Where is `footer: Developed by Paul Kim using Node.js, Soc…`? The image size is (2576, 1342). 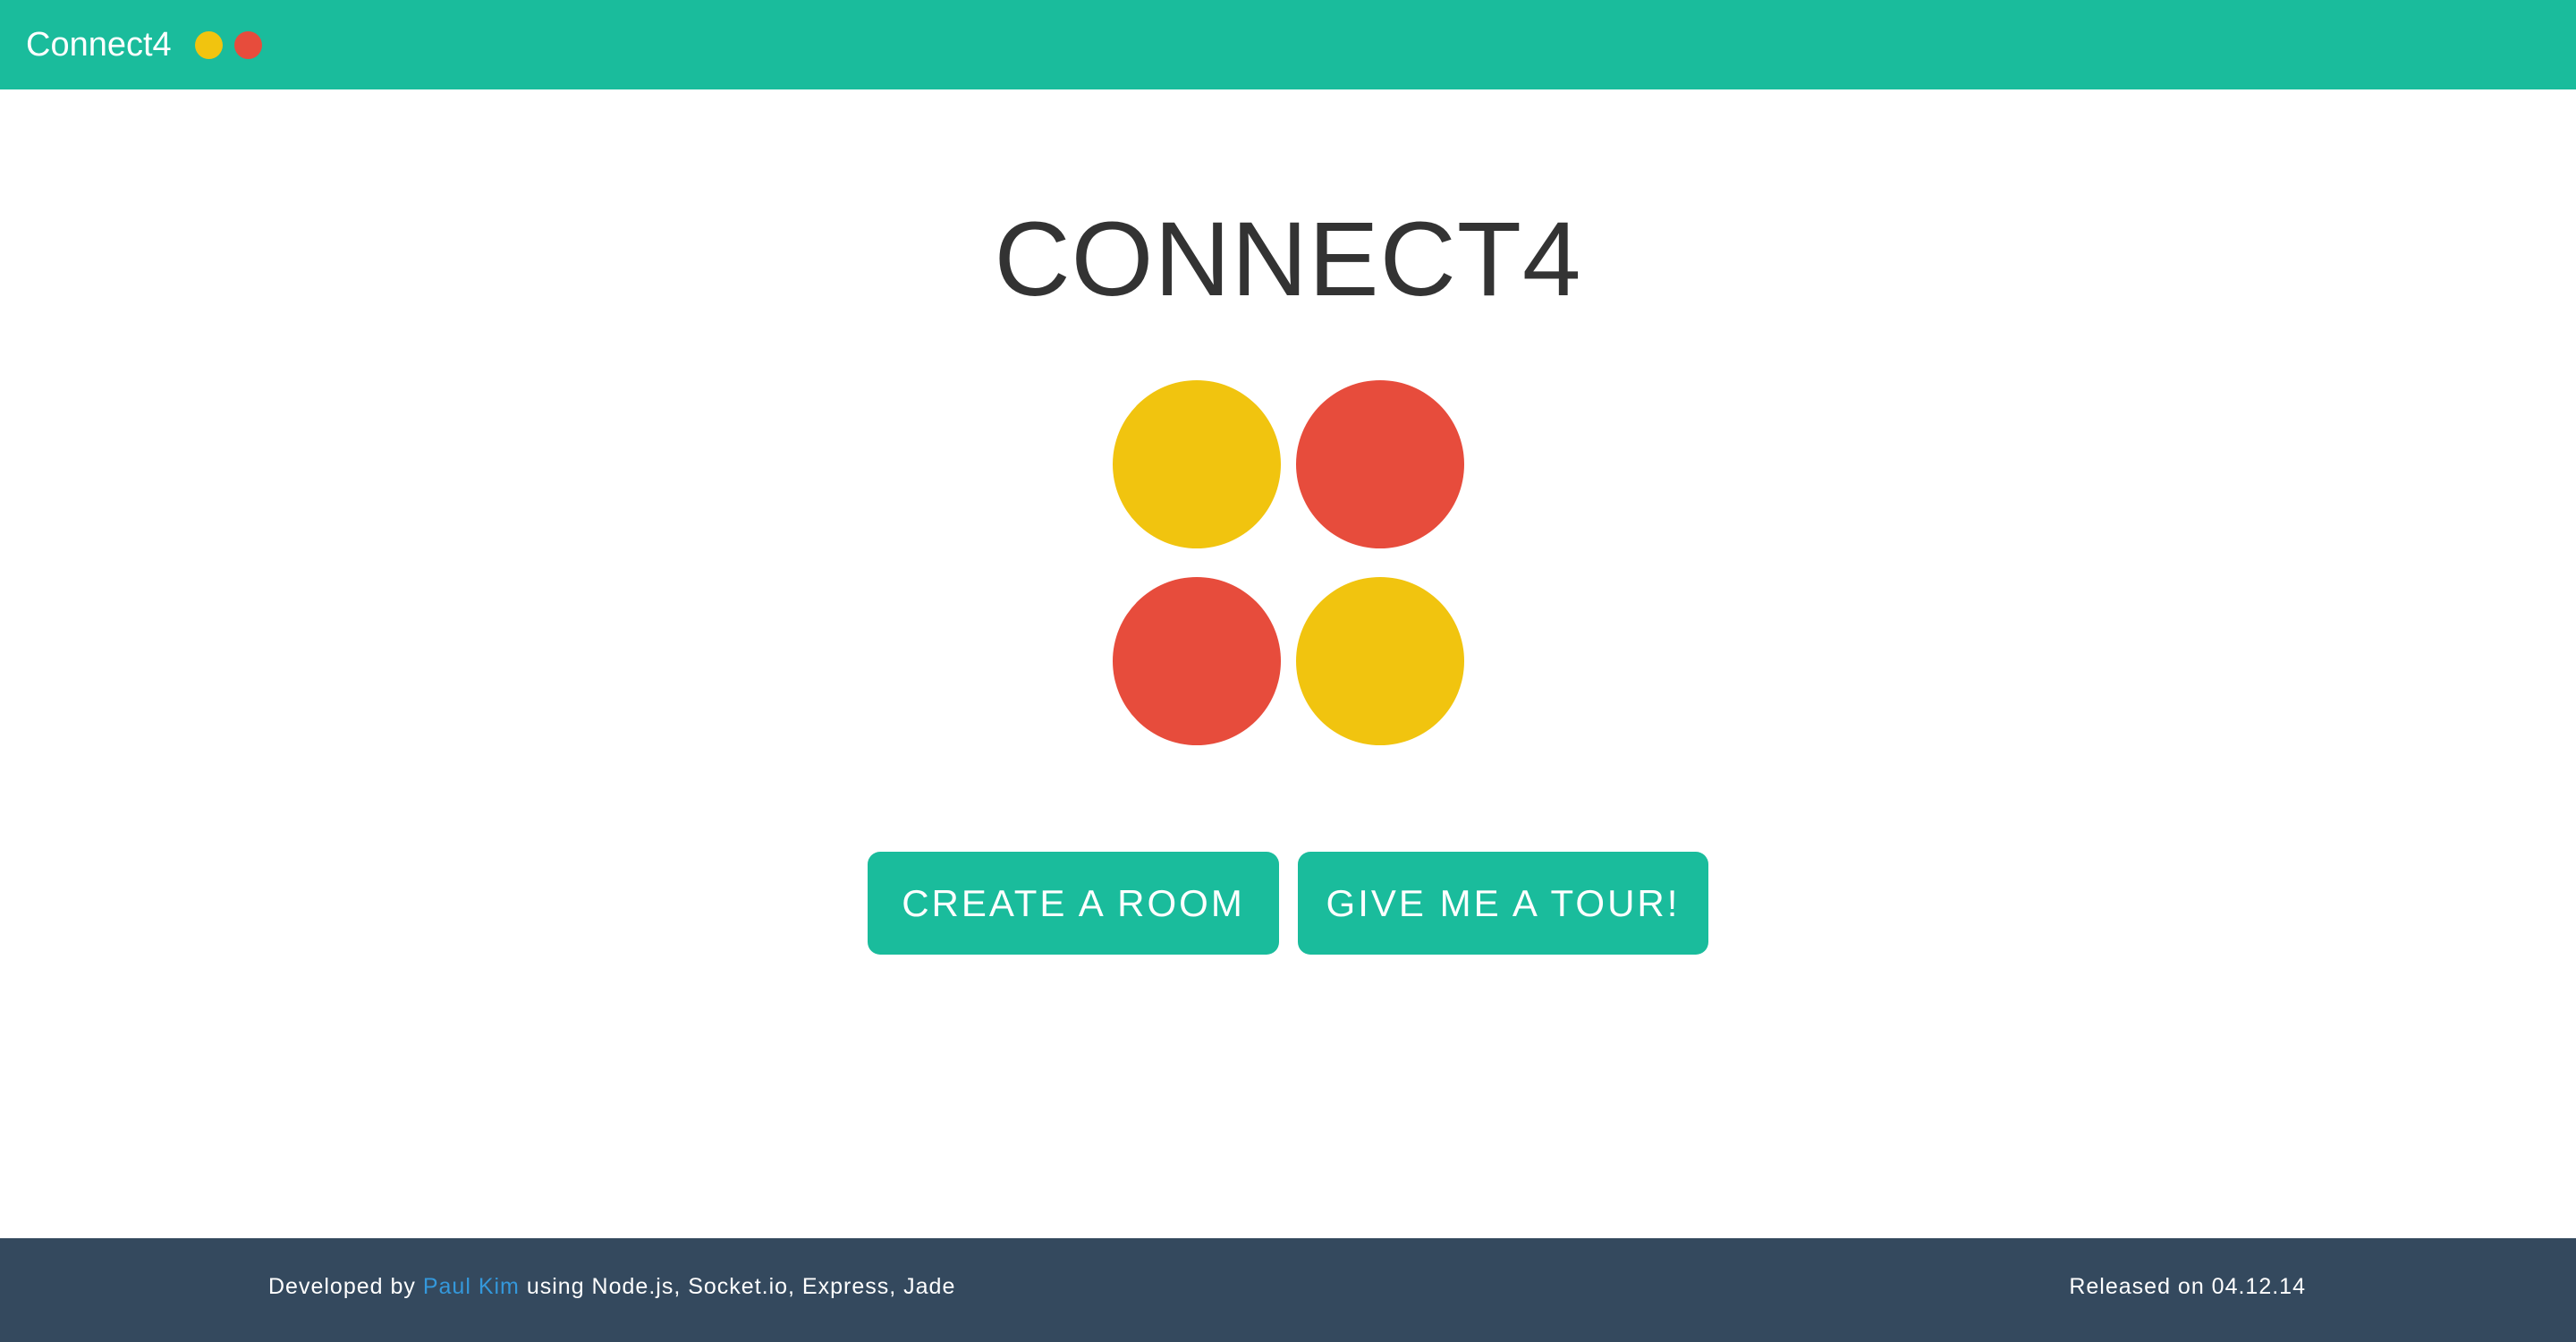
footer: Developed by Paul Kim using Node.js, Soc… is located at coordinates (1288, 1290).